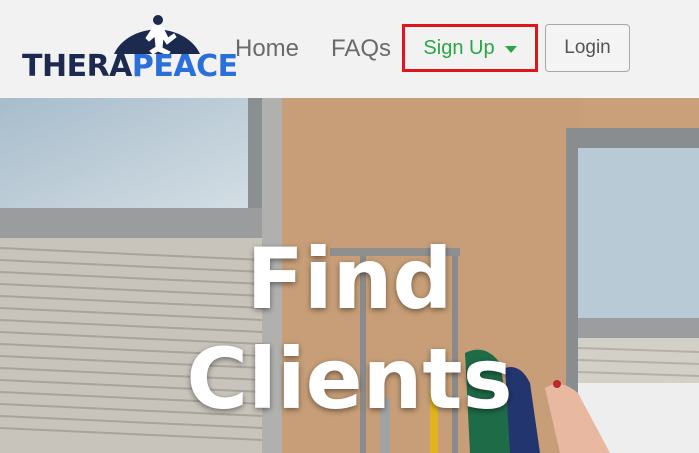  I want to click on therapeace-logo: THERAPEACE, so click(130, 49).